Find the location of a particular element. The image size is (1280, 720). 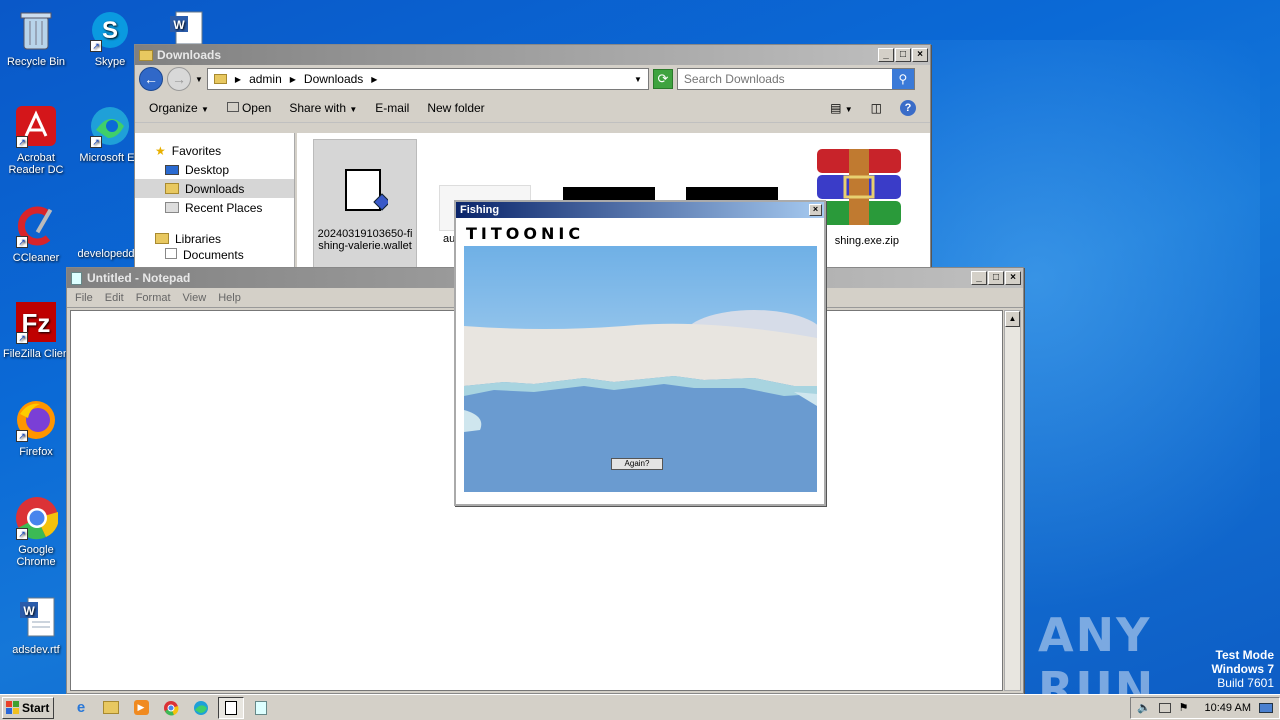

new-folder-button: New folder is located at coordinates (455, 108).